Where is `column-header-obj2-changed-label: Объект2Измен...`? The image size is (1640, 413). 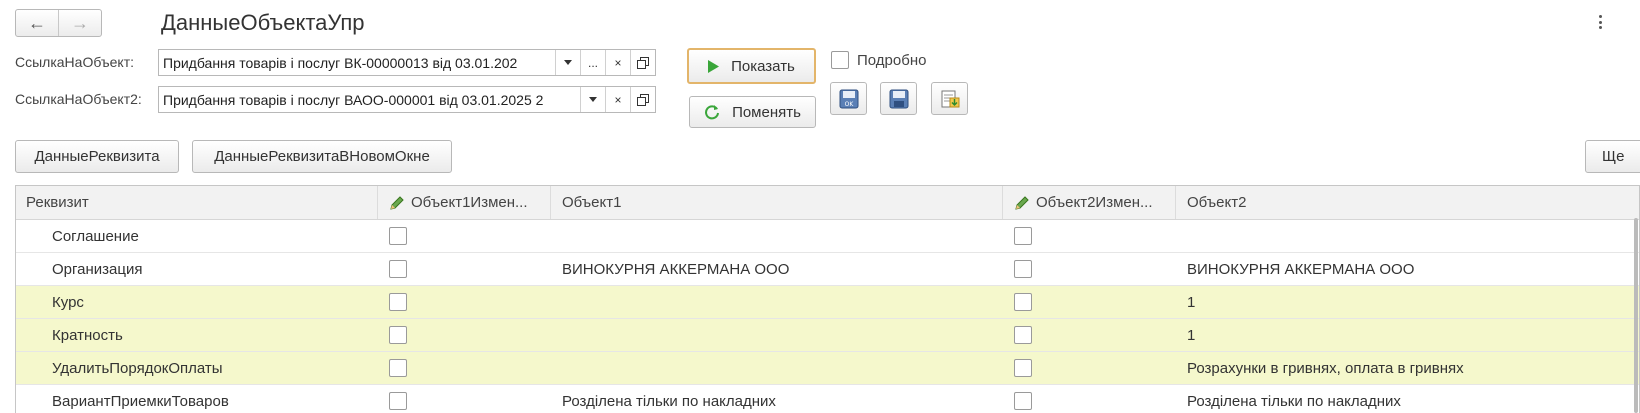 column-header-obj2-changed-label: Объект2Измен... is located at coordinates (1094, 202).